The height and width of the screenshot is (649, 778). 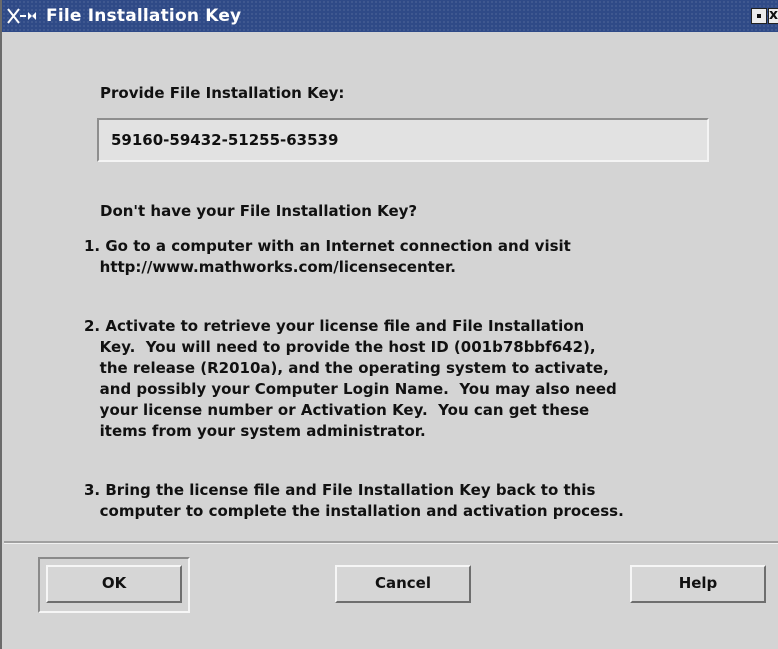 I want to click on close-icon: x, so click(x=773, y=15).